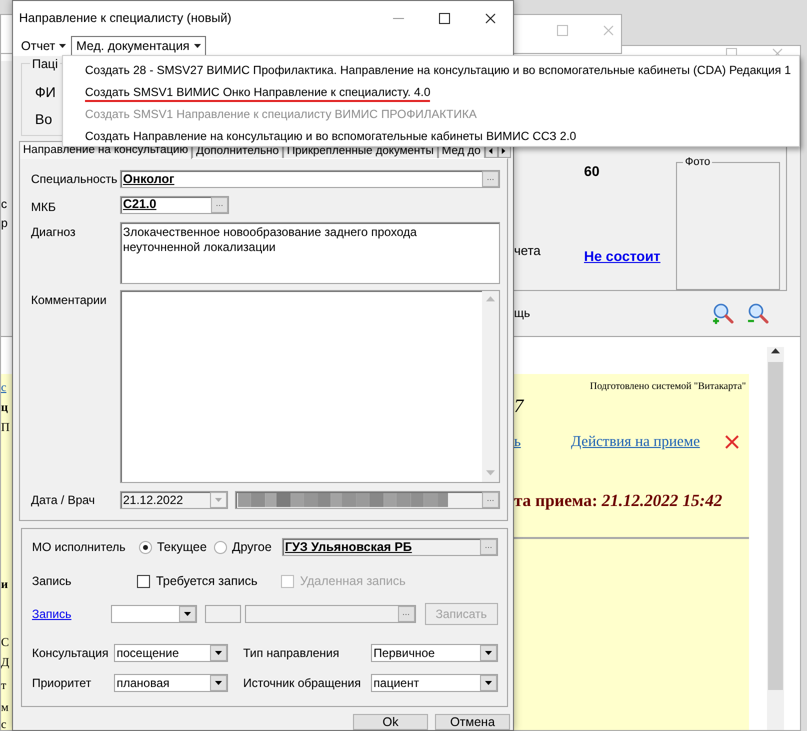  What do you see at coordinates (434, 683) in the screenshot?
I see `select-field: пациент` at bounding box center [434, 683].